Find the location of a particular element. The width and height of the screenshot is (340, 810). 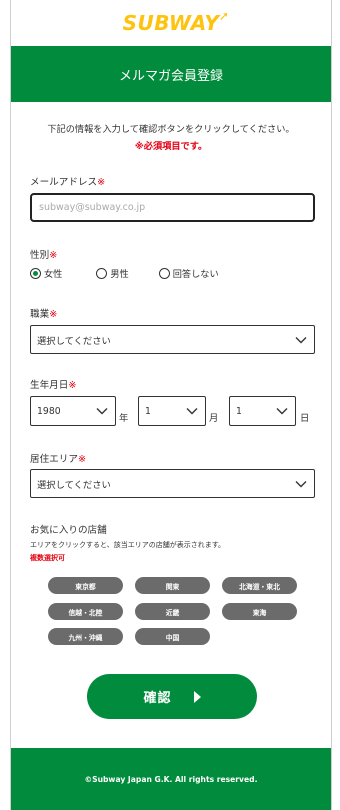

gender-option-label: 女性 is located at coordinates (53, 274).